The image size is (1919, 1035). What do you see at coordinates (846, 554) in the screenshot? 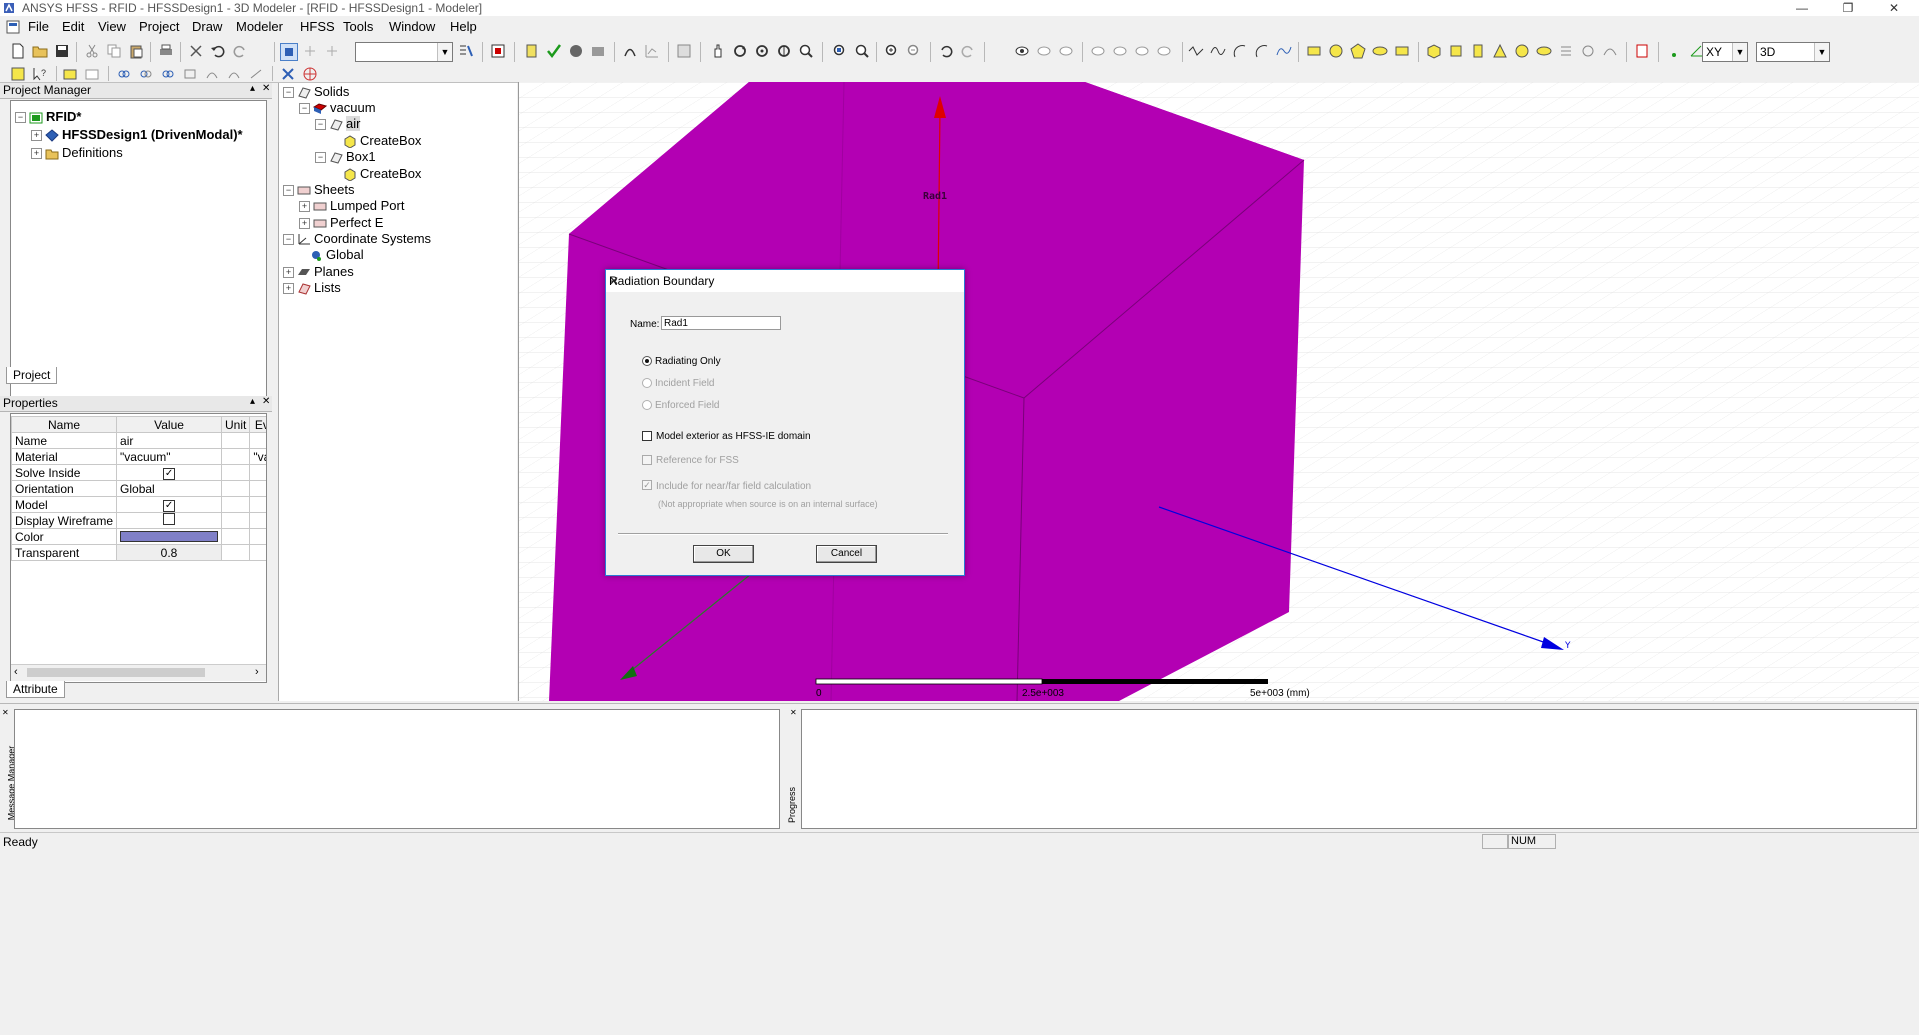
I see `cancel-button: Cancel` at bounding box center [846, 554].